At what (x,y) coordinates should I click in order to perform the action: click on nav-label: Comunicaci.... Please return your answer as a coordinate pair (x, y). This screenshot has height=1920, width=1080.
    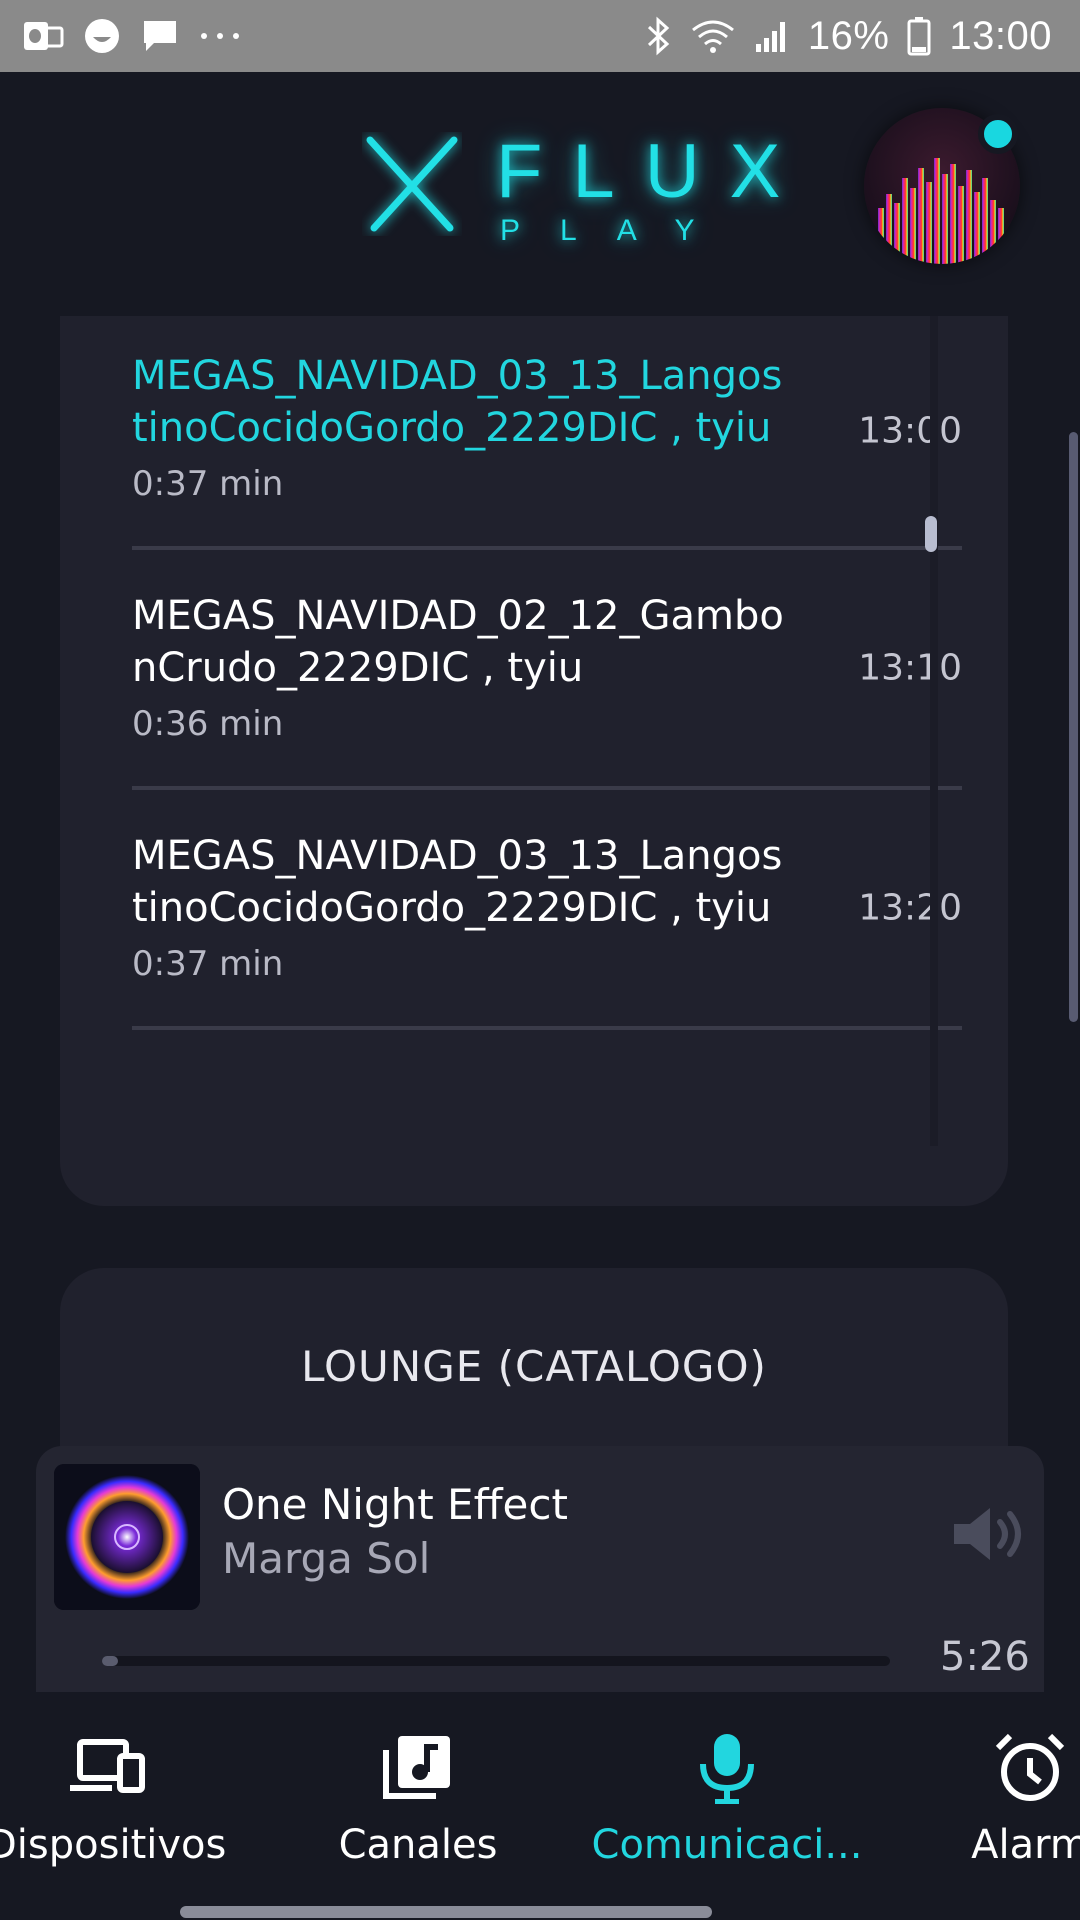
    Looking at the image, I should click on (727, 1845).